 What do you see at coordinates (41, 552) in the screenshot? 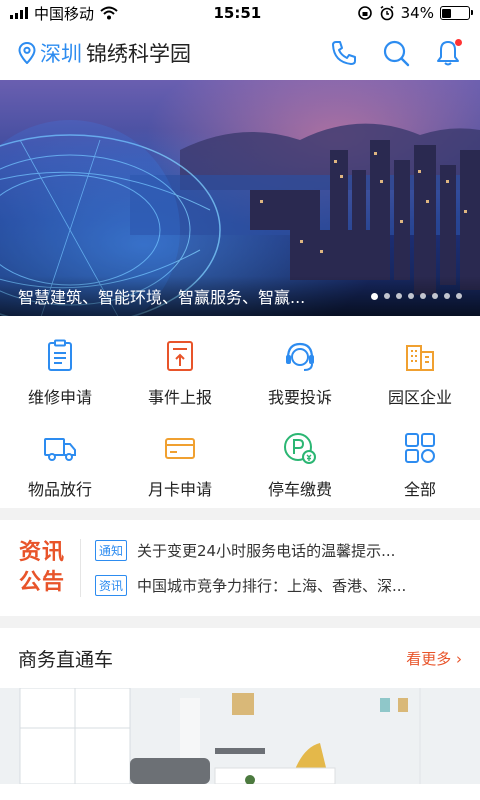
I see `news-logo-line1: 资讯` at bounding box center [41, 552].